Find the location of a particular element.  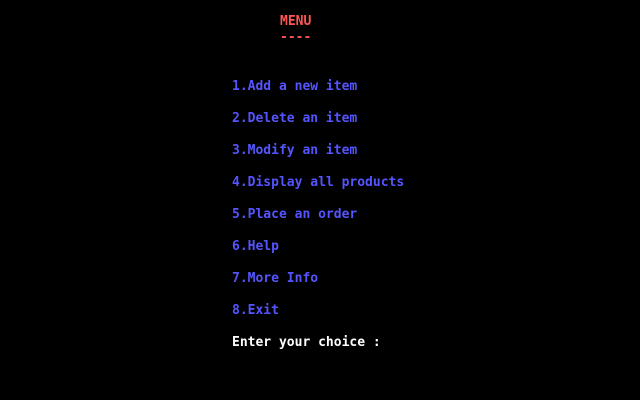

menu-item-display: 4.Display all products is located at coordinates (318, 183).